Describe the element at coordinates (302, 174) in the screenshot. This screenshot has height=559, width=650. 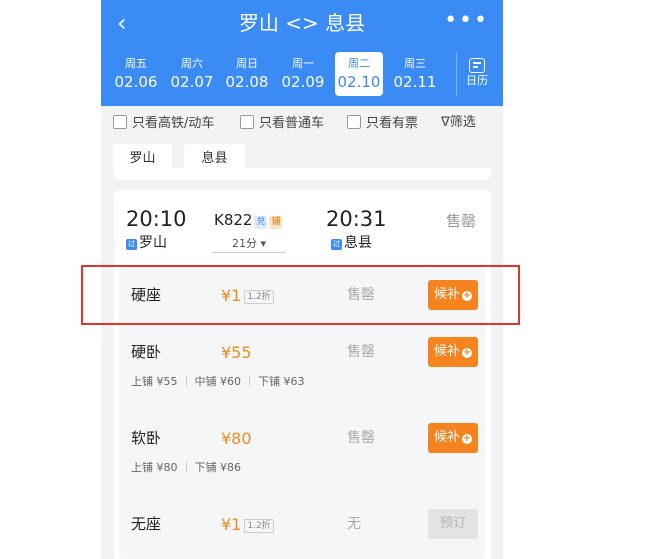
I see `previous-card-edge` at that location.